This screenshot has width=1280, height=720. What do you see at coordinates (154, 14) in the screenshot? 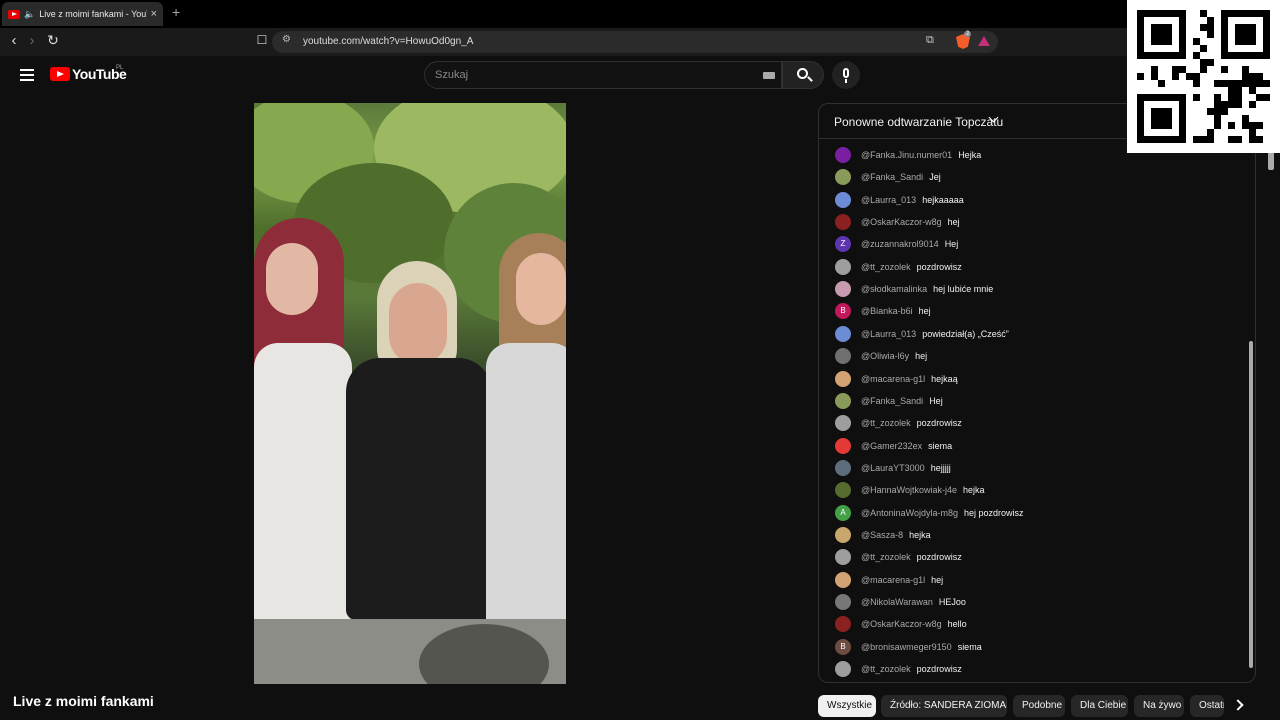
I see `close-tab-icon: ×` at bounding box center [154, 14].